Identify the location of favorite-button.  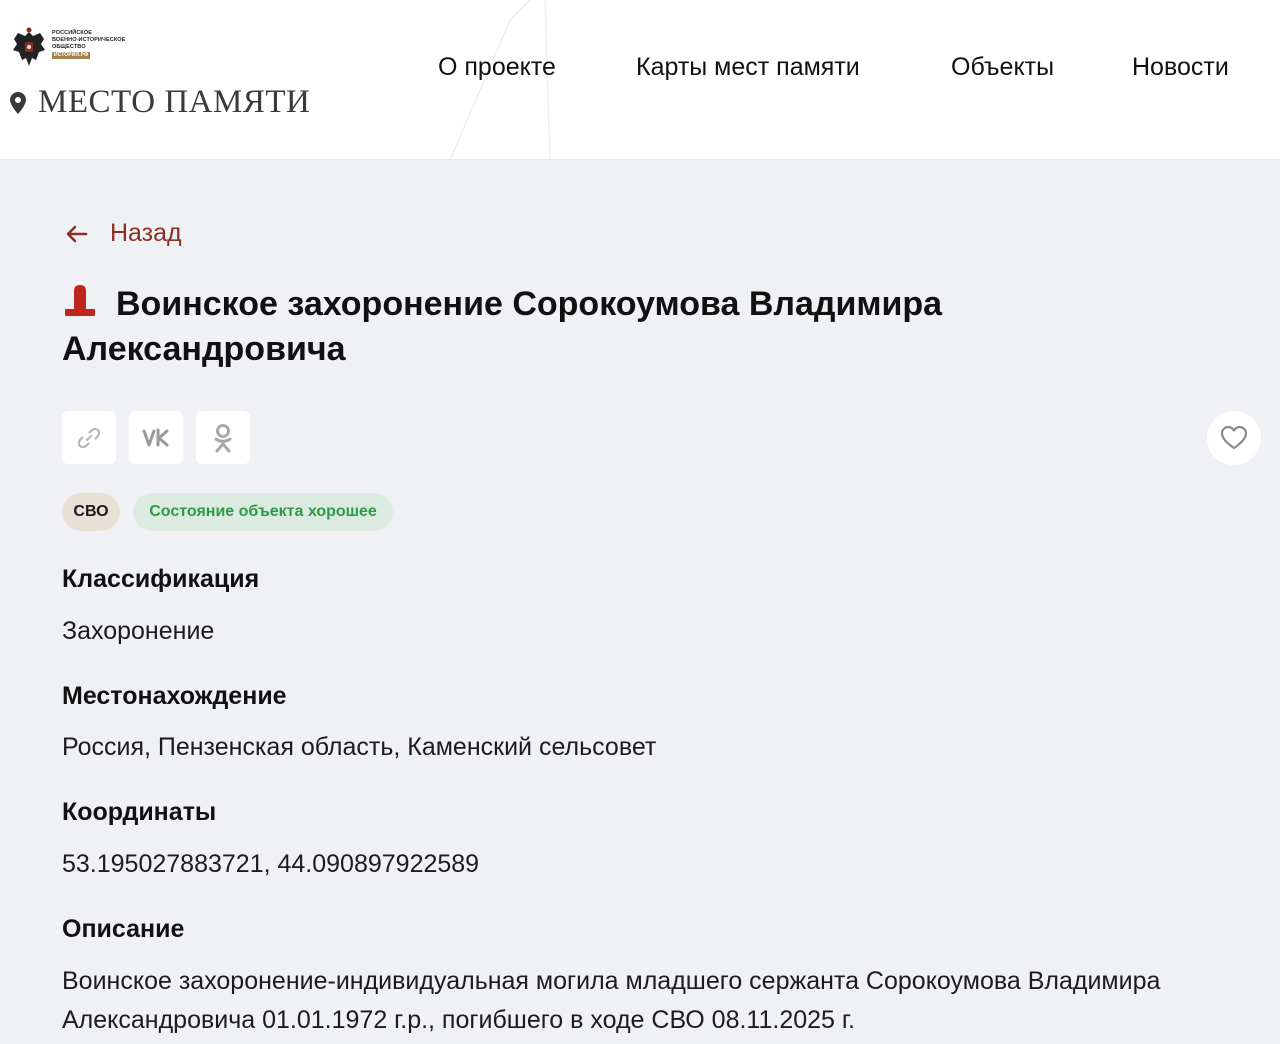
(1234, 438).